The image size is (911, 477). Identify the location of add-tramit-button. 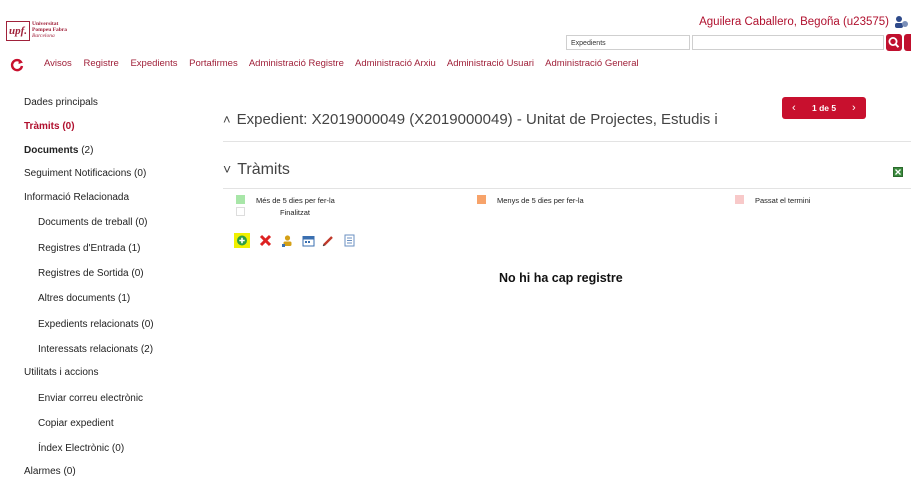
(242, 240).